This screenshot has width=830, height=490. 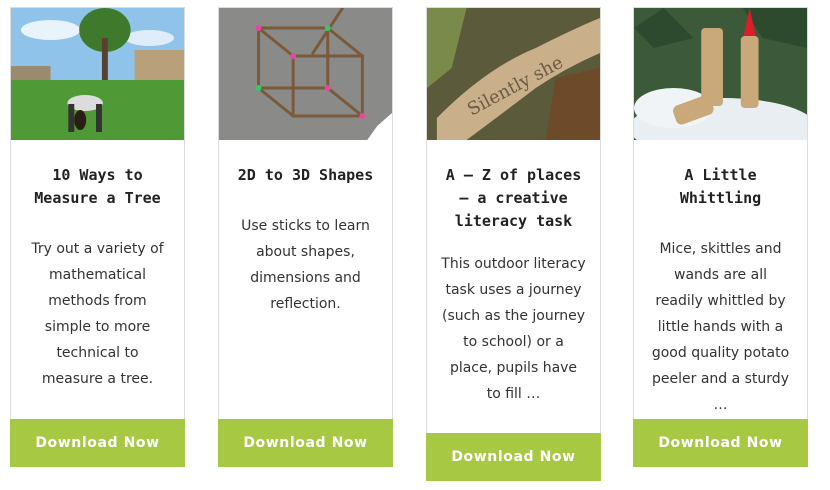 What do you see at coordinates (720, 74) in the screenshot?
I see `whittled-figures-photo` at bounding box center [720, 74].